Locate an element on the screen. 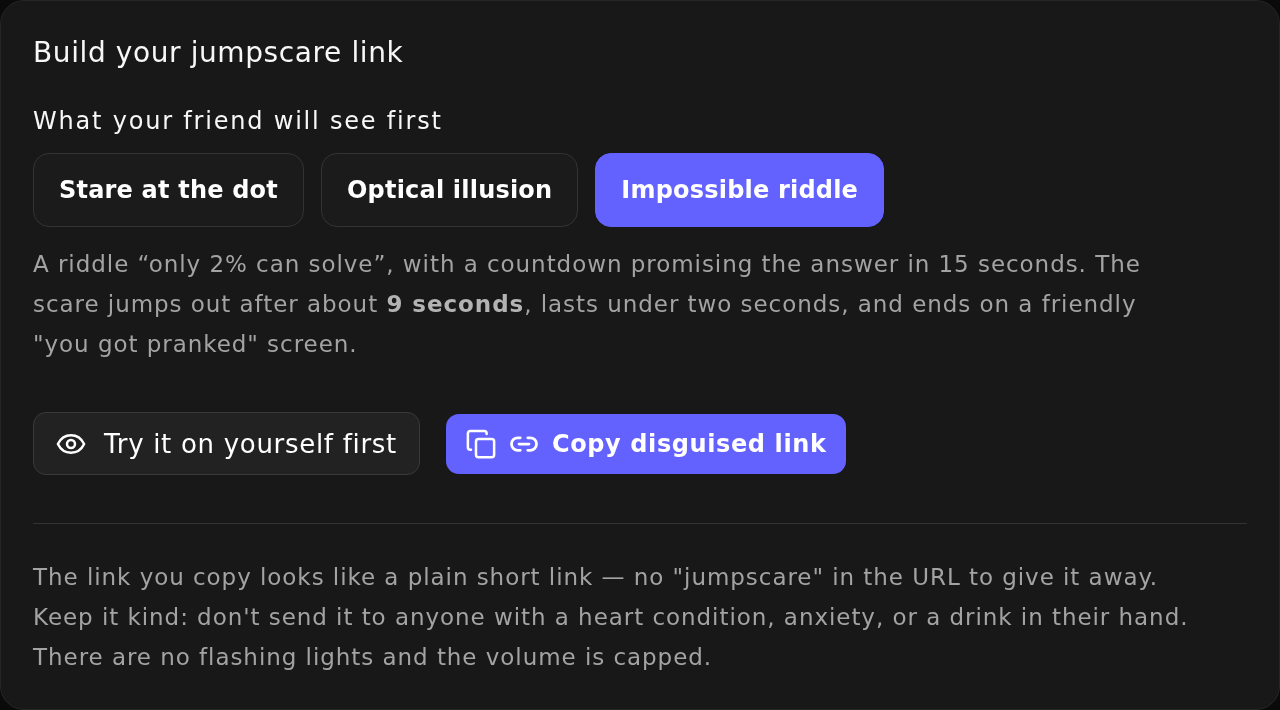  section-label: What your friend will see first is located at coordinates (238, 121).